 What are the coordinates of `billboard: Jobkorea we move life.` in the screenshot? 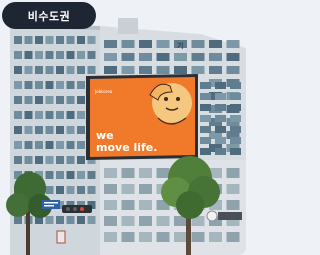 It's located at (142, 117).